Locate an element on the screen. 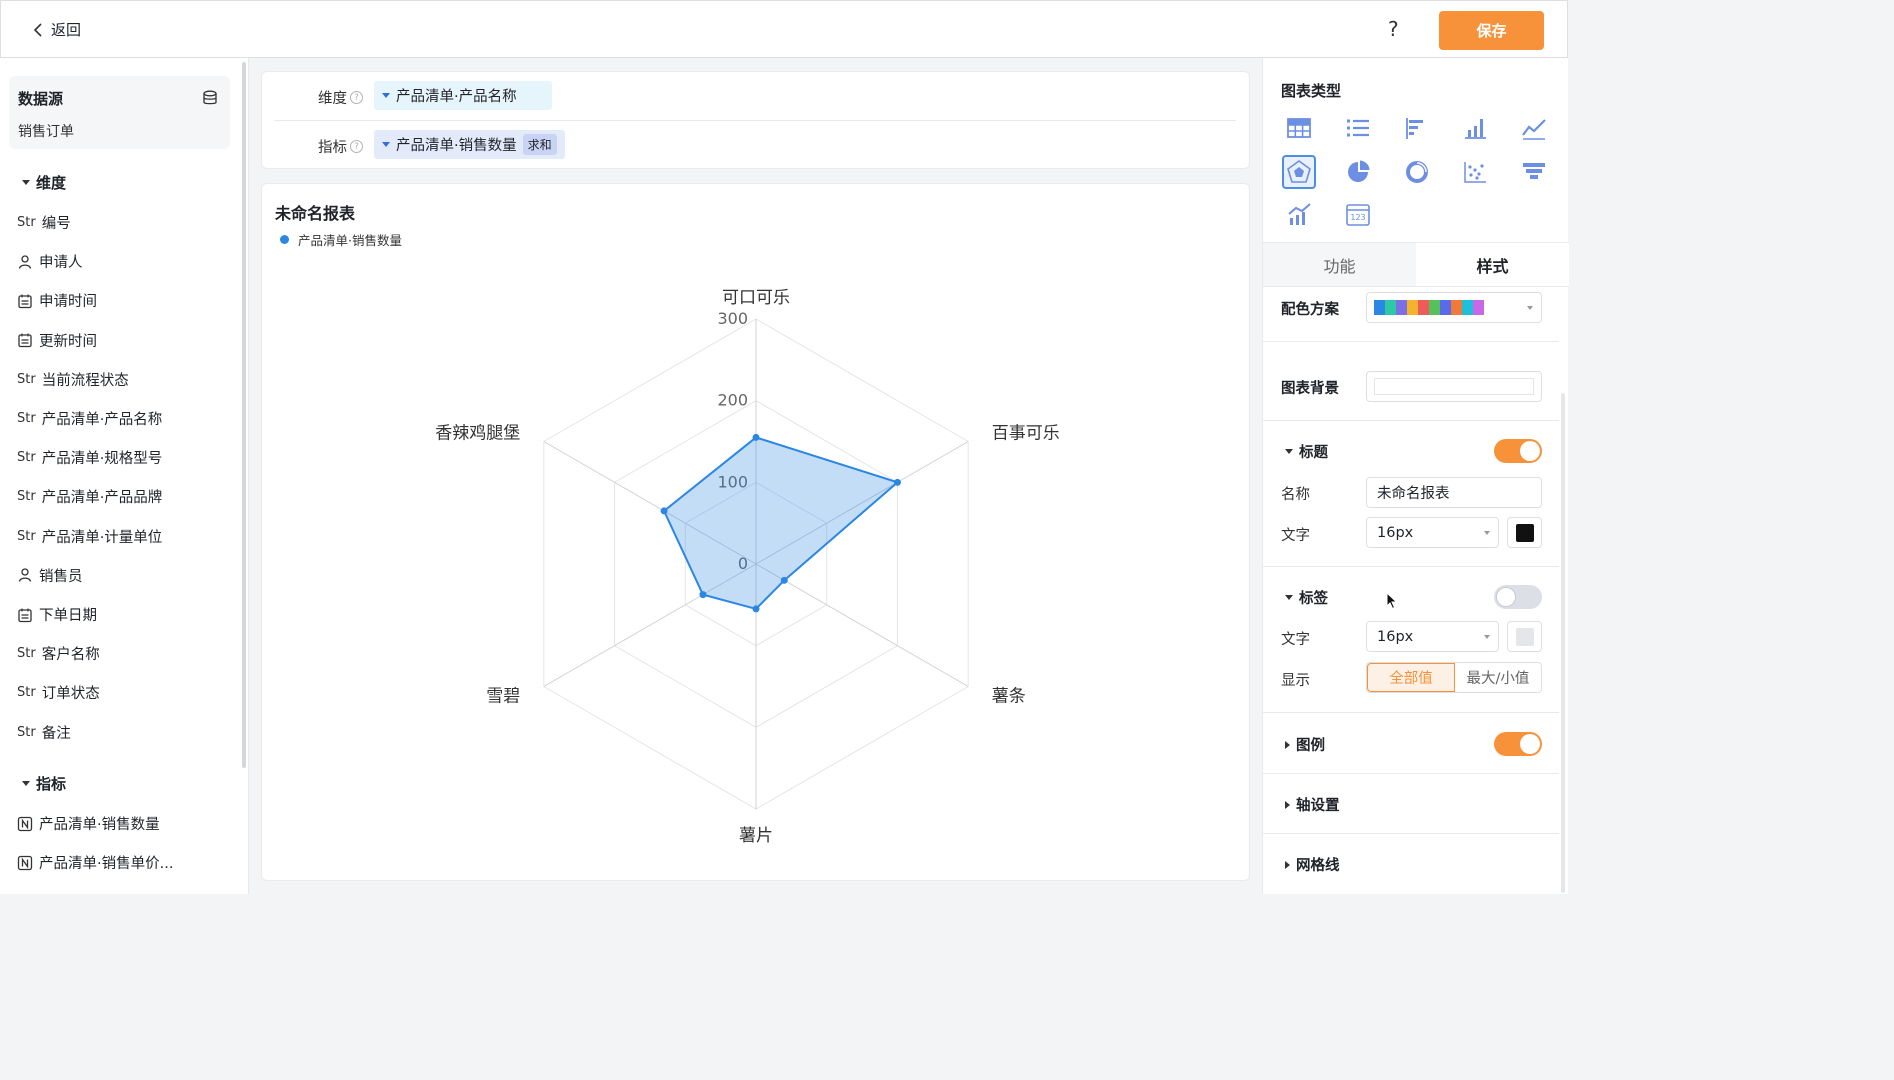 Image resolution: width=1894 pixels, height=1080 pixels. title-color-swatch is located at coordinates (1524, 532).